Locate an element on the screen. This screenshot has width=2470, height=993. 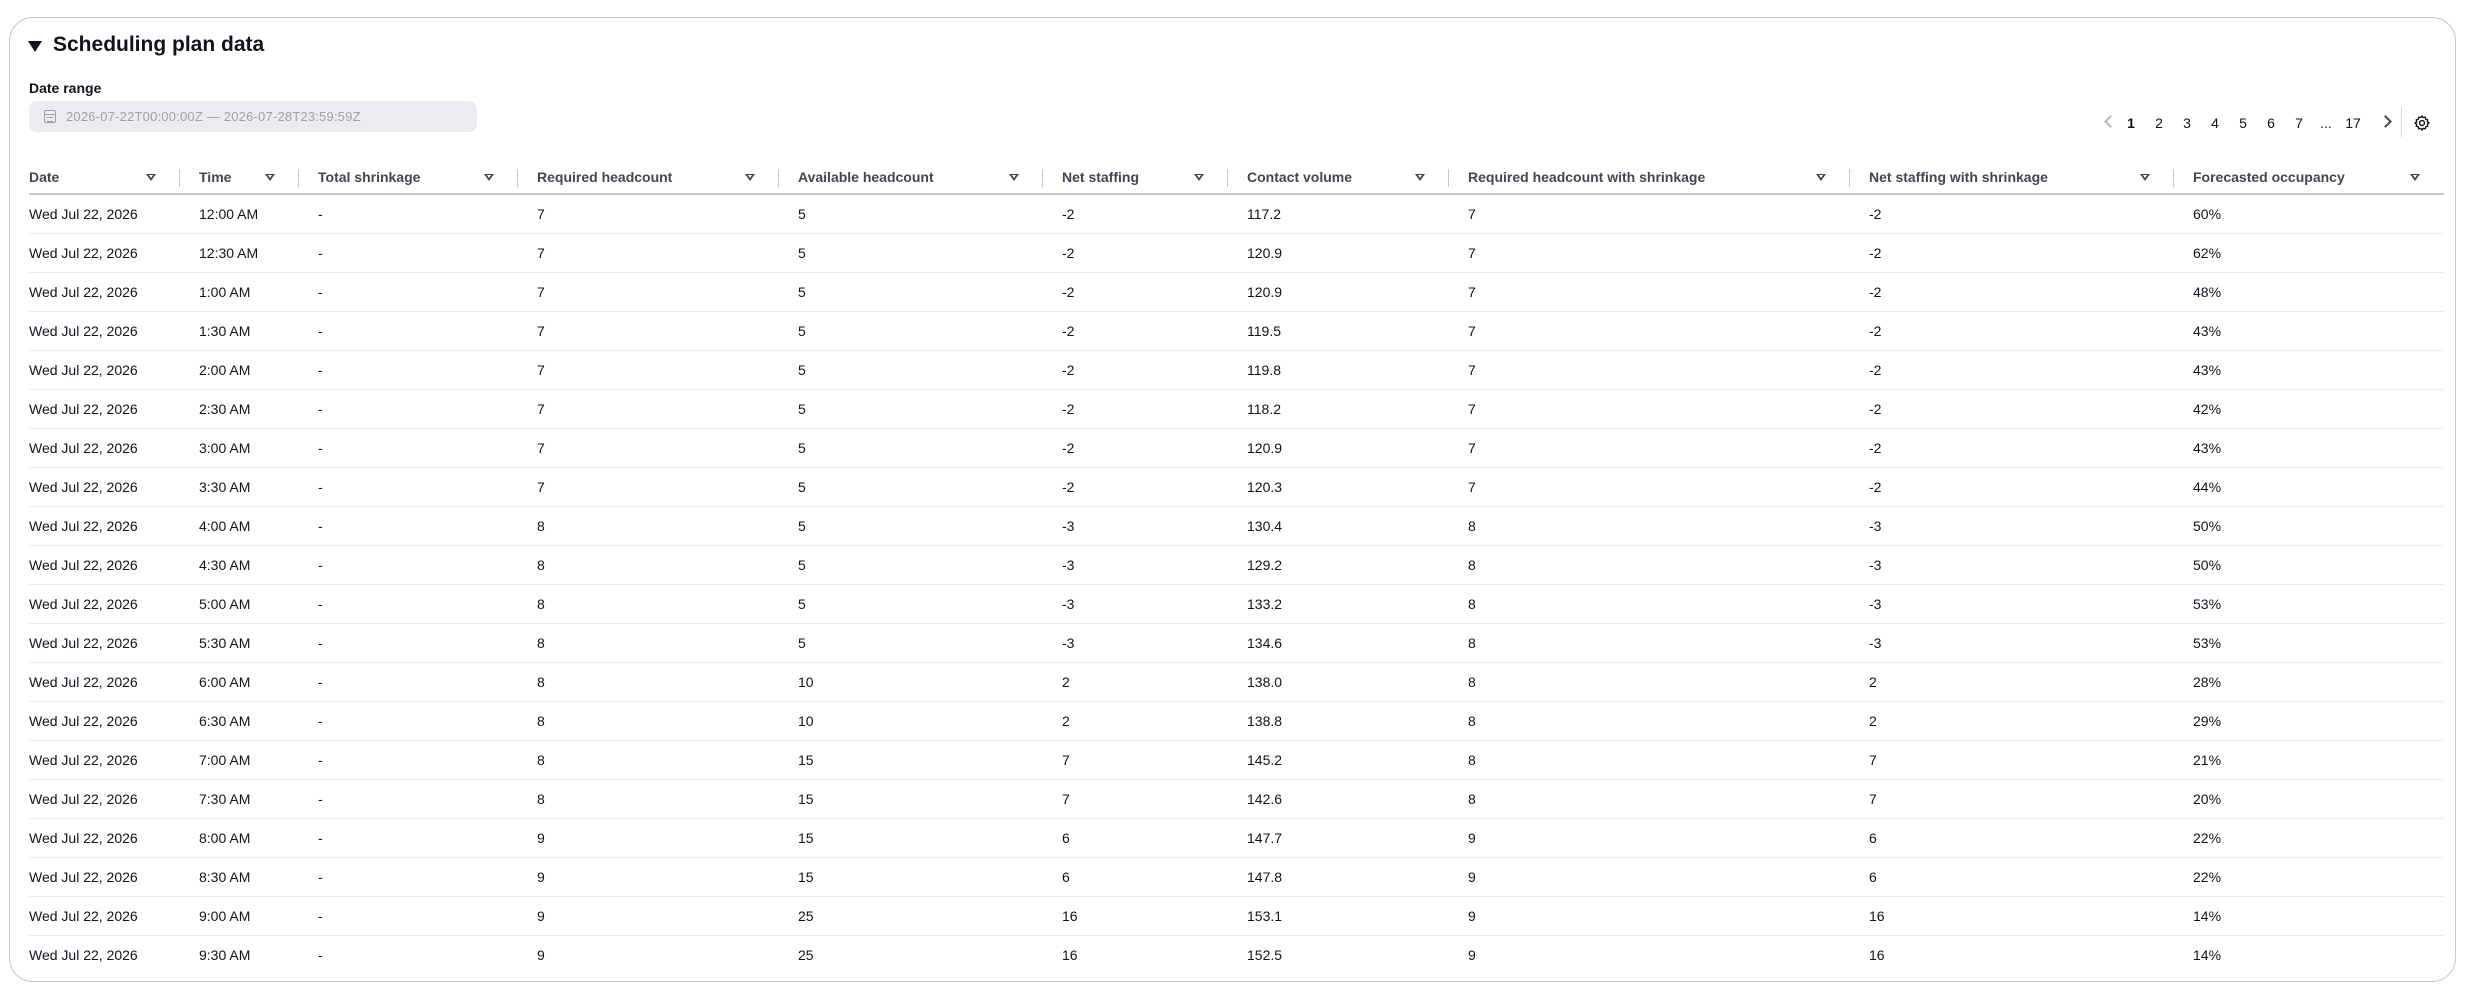
column-header-net-staffing-with-shrinkage: Net staffing with shrinkage is located at coordinates (2012, 178).